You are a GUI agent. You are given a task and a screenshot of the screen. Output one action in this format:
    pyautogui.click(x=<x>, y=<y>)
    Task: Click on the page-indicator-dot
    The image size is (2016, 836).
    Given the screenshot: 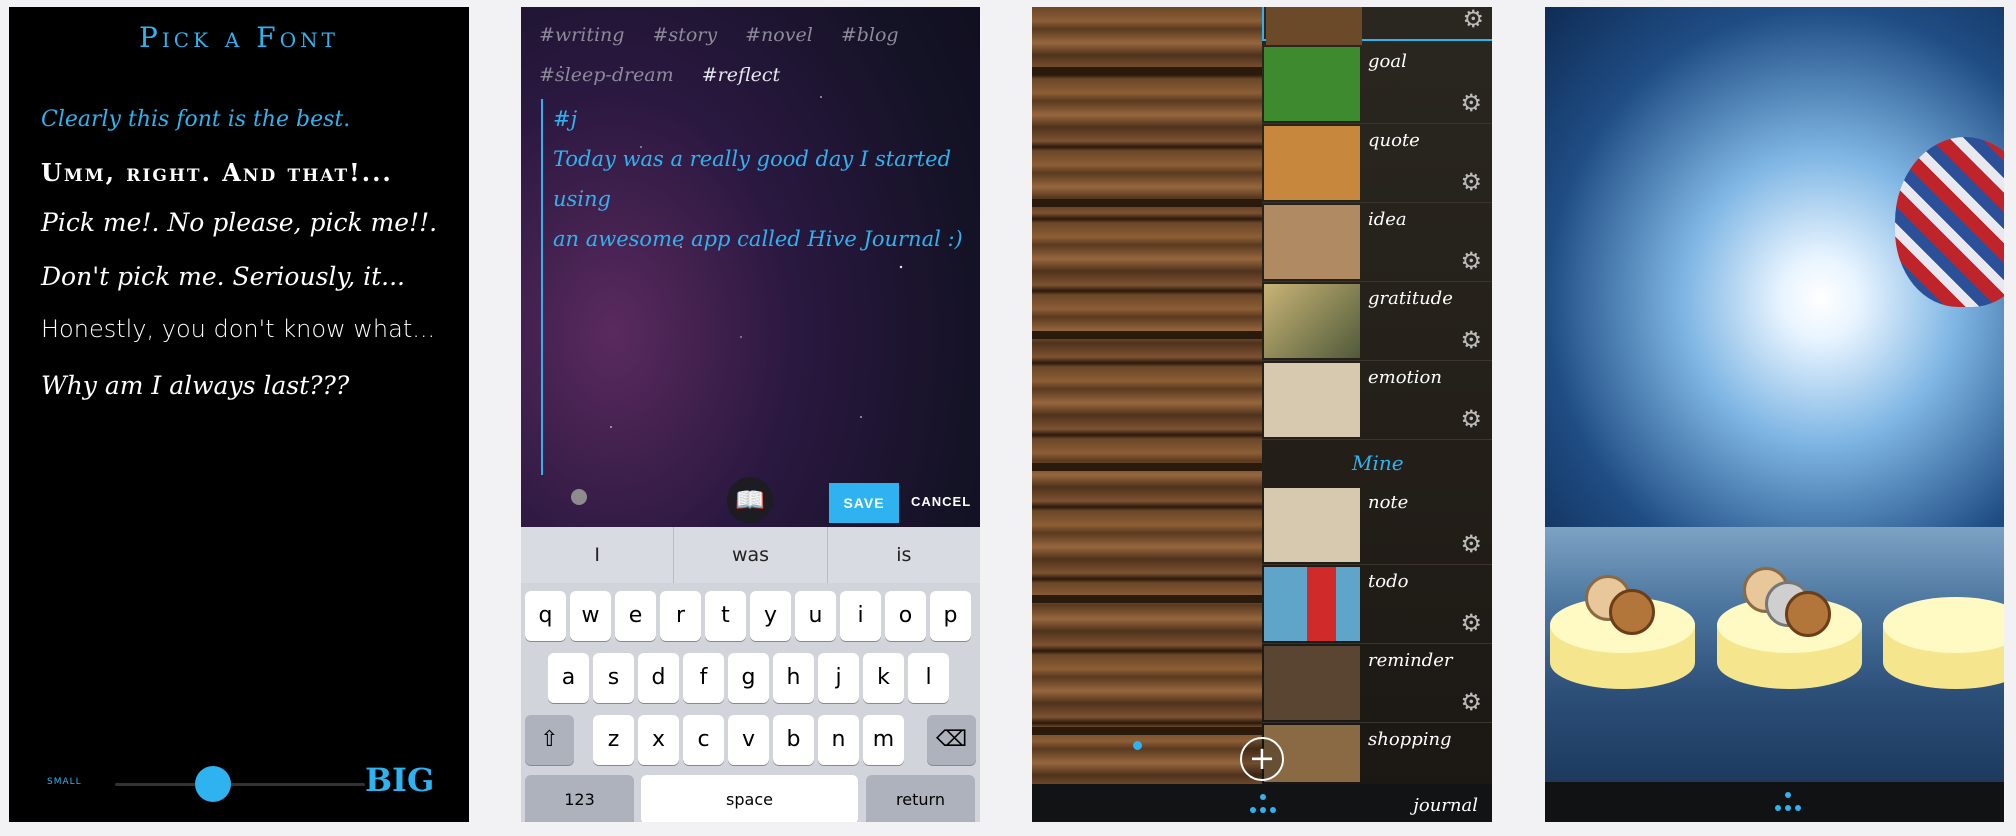 What is the action you would take?
    pyautogui.click(x=1137, y=745)
    